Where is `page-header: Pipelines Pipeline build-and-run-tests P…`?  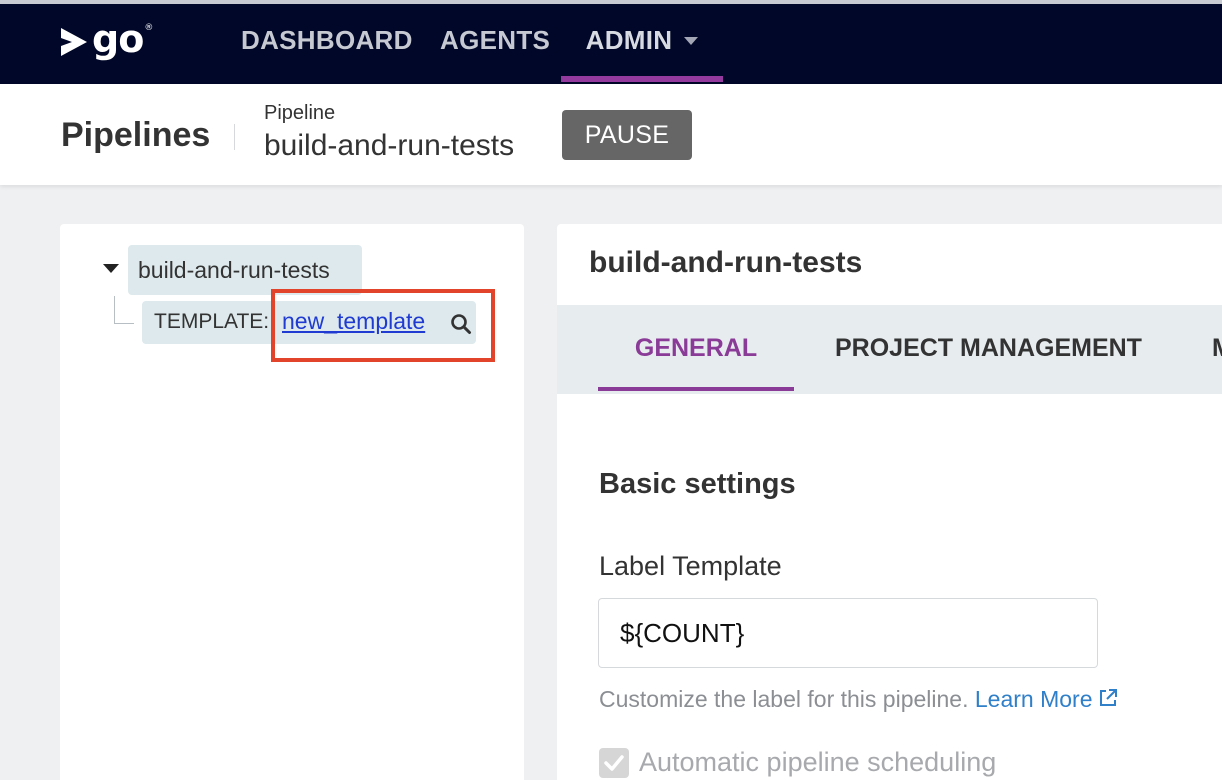
page-header: Pipelines Pipeline build-and-run-tests P… is located at coordinates (611, 134).